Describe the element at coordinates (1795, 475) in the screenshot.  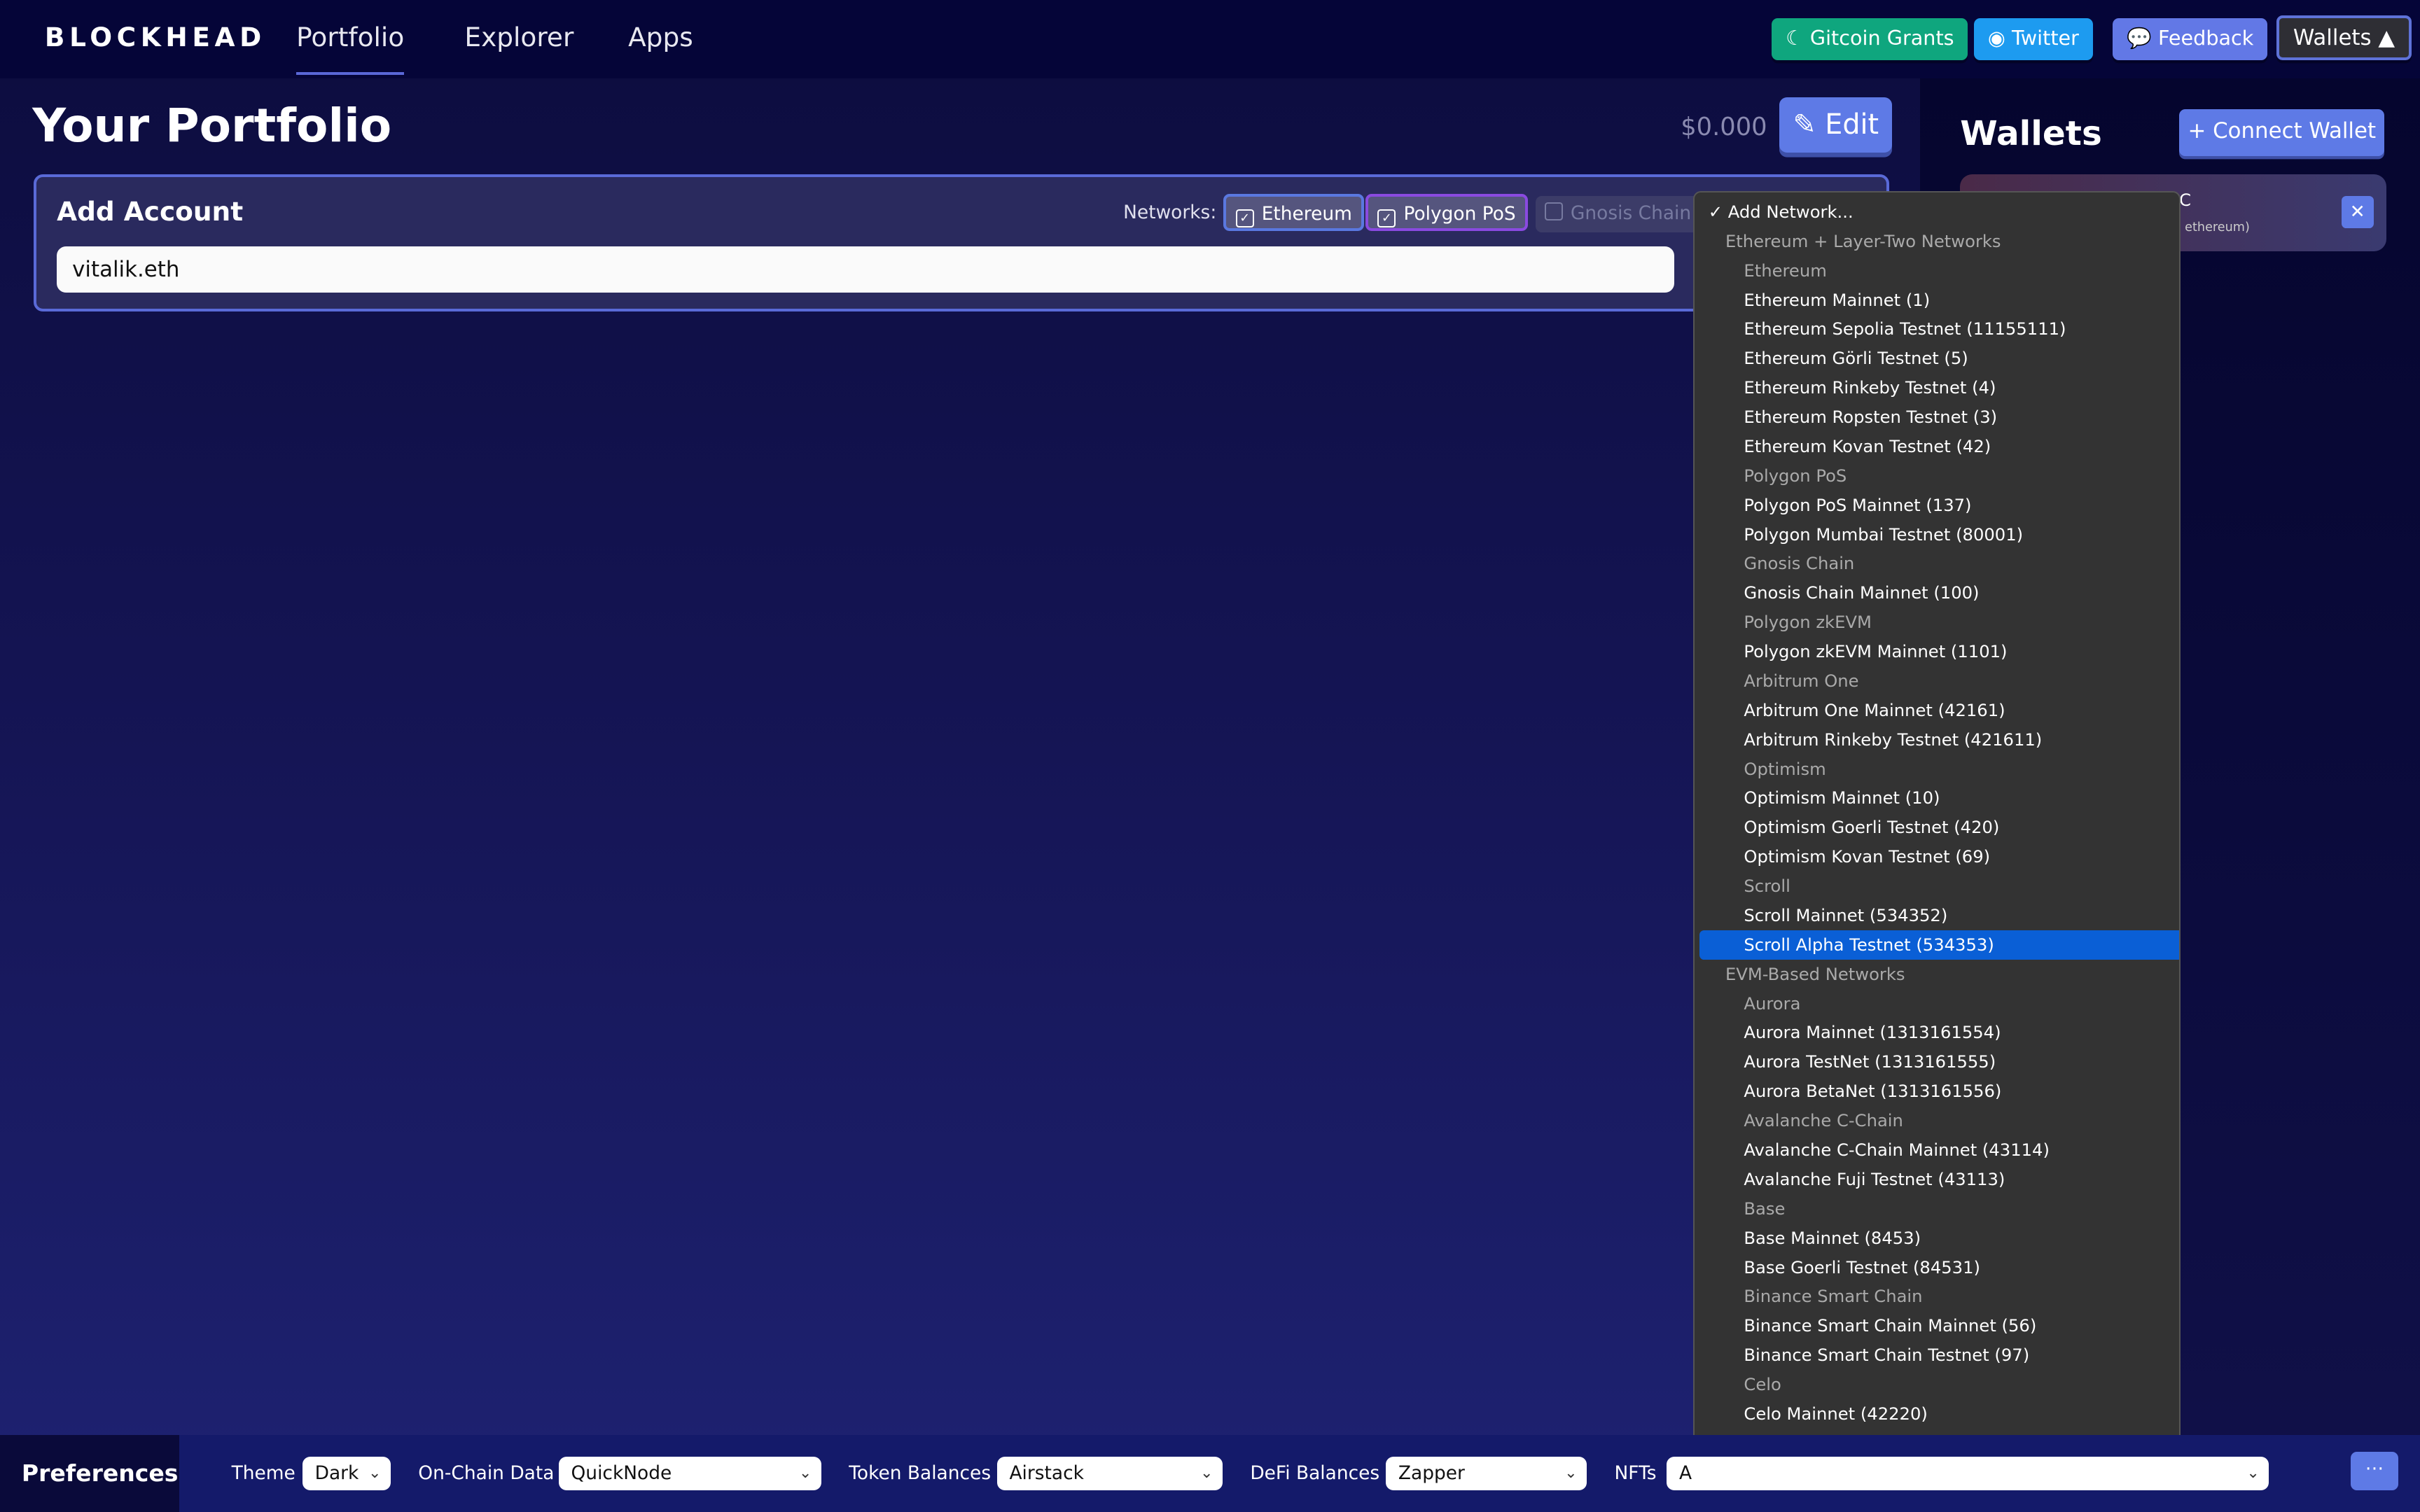
I see `menu-group-label: Polygon PoS` at that location.